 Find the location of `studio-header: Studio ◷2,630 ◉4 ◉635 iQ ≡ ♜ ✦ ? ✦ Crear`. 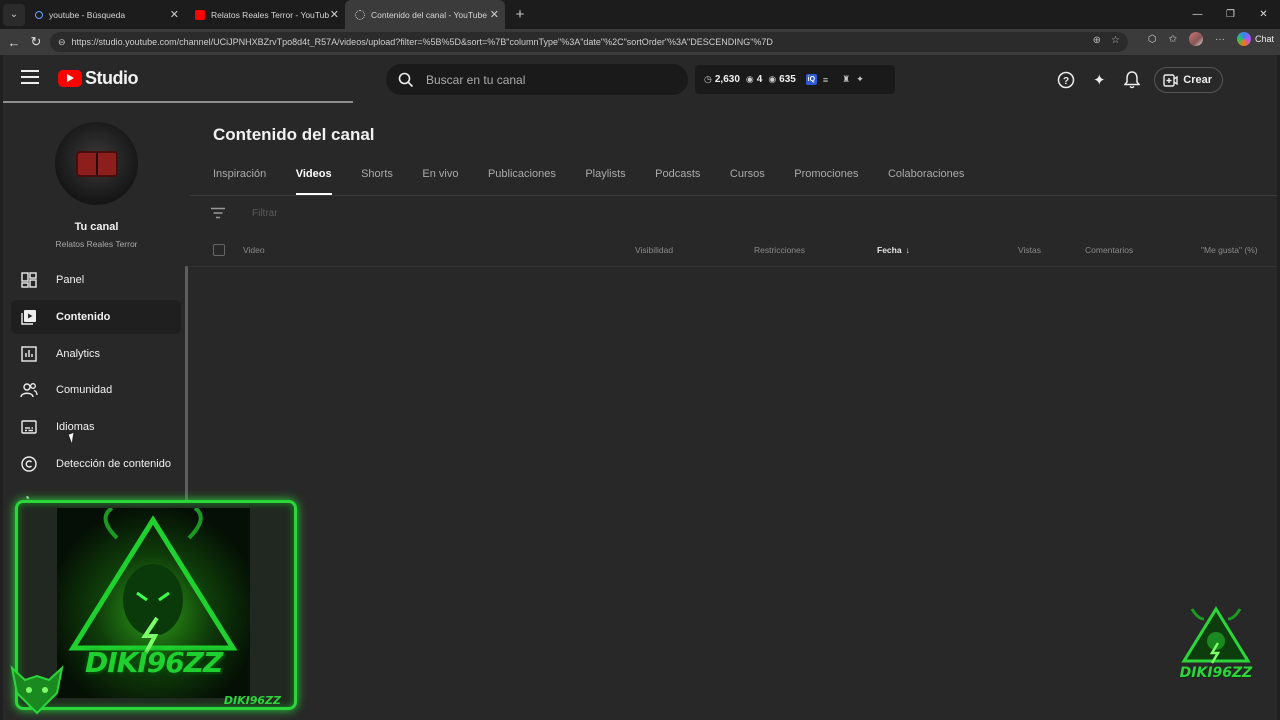

studio-header: Studio ◷2,630 ◉4 ◉635 iQ ≡ ♜ ✦ ? ✦ Crear is located at coordinates (640, 79).